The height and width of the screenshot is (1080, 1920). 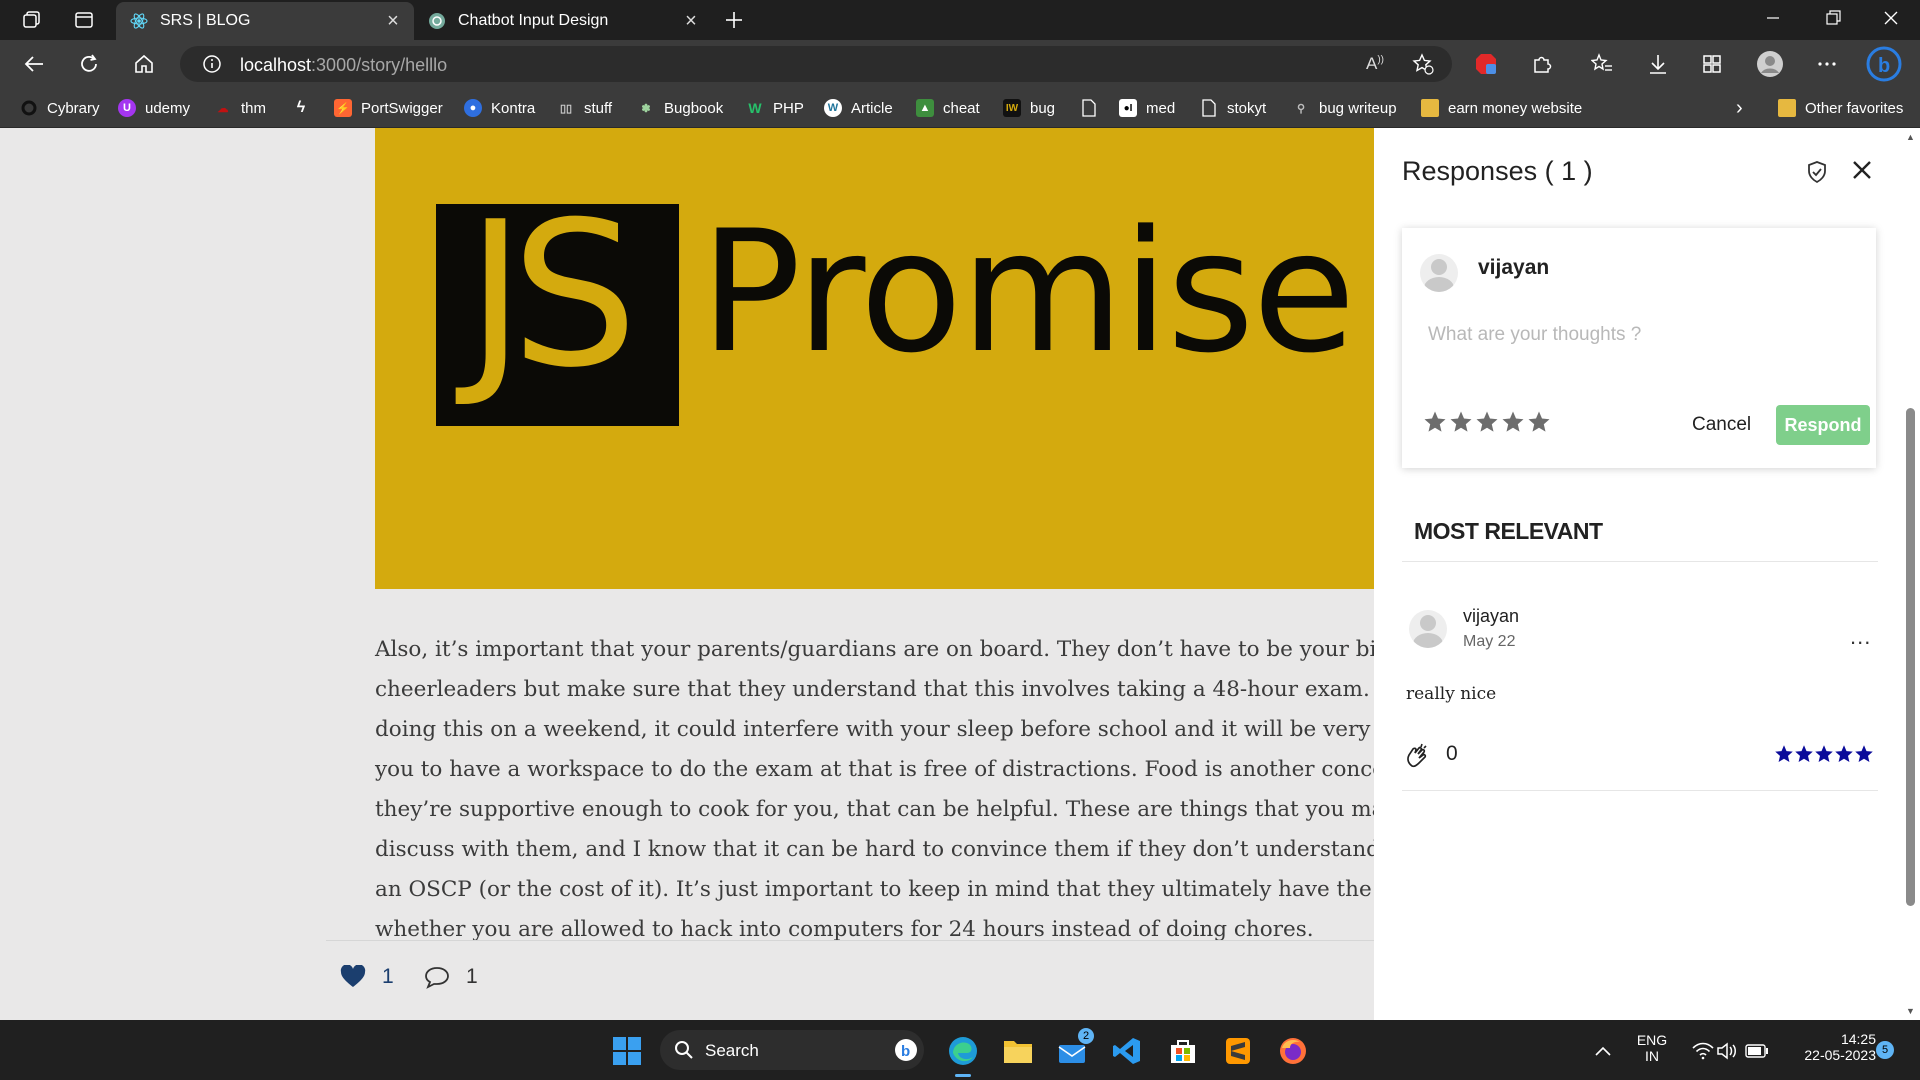 I want to click on close-icon, so click(x=1862, y=172).